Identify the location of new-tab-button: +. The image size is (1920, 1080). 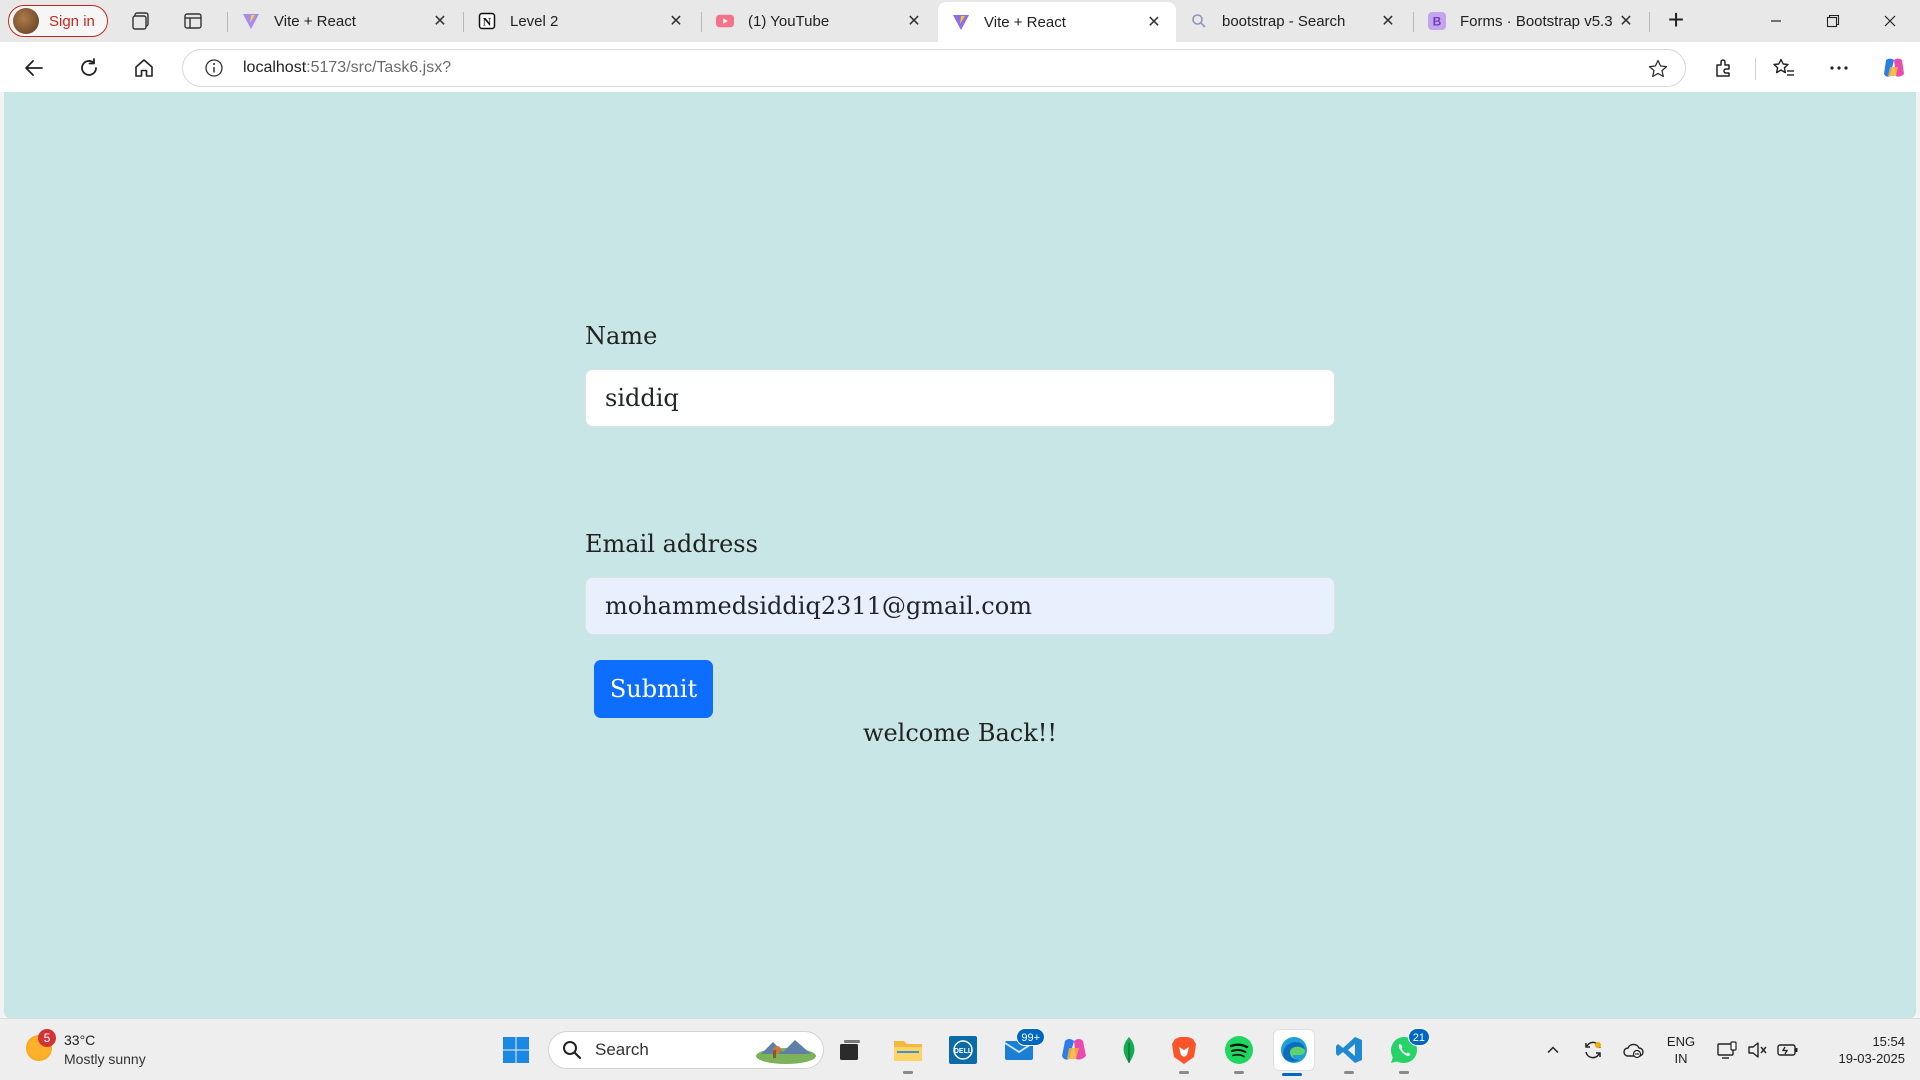
(1676, 20).